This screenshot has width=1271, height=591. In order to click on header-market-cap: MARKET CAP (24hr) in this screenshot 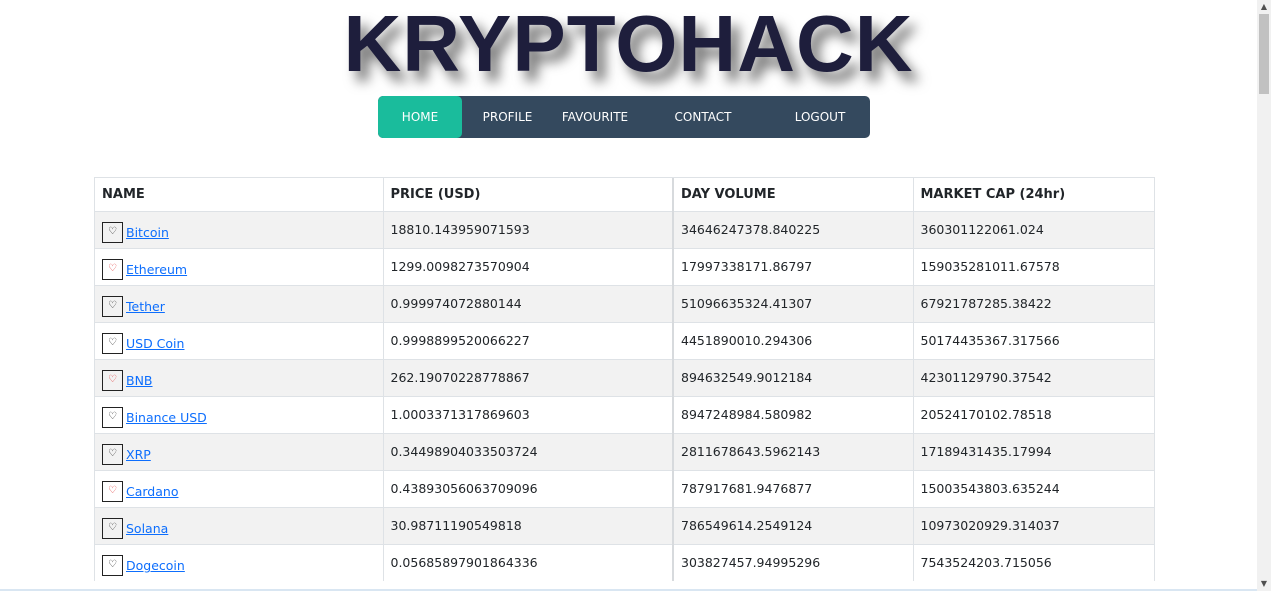, I will do `click(993, 194)`.